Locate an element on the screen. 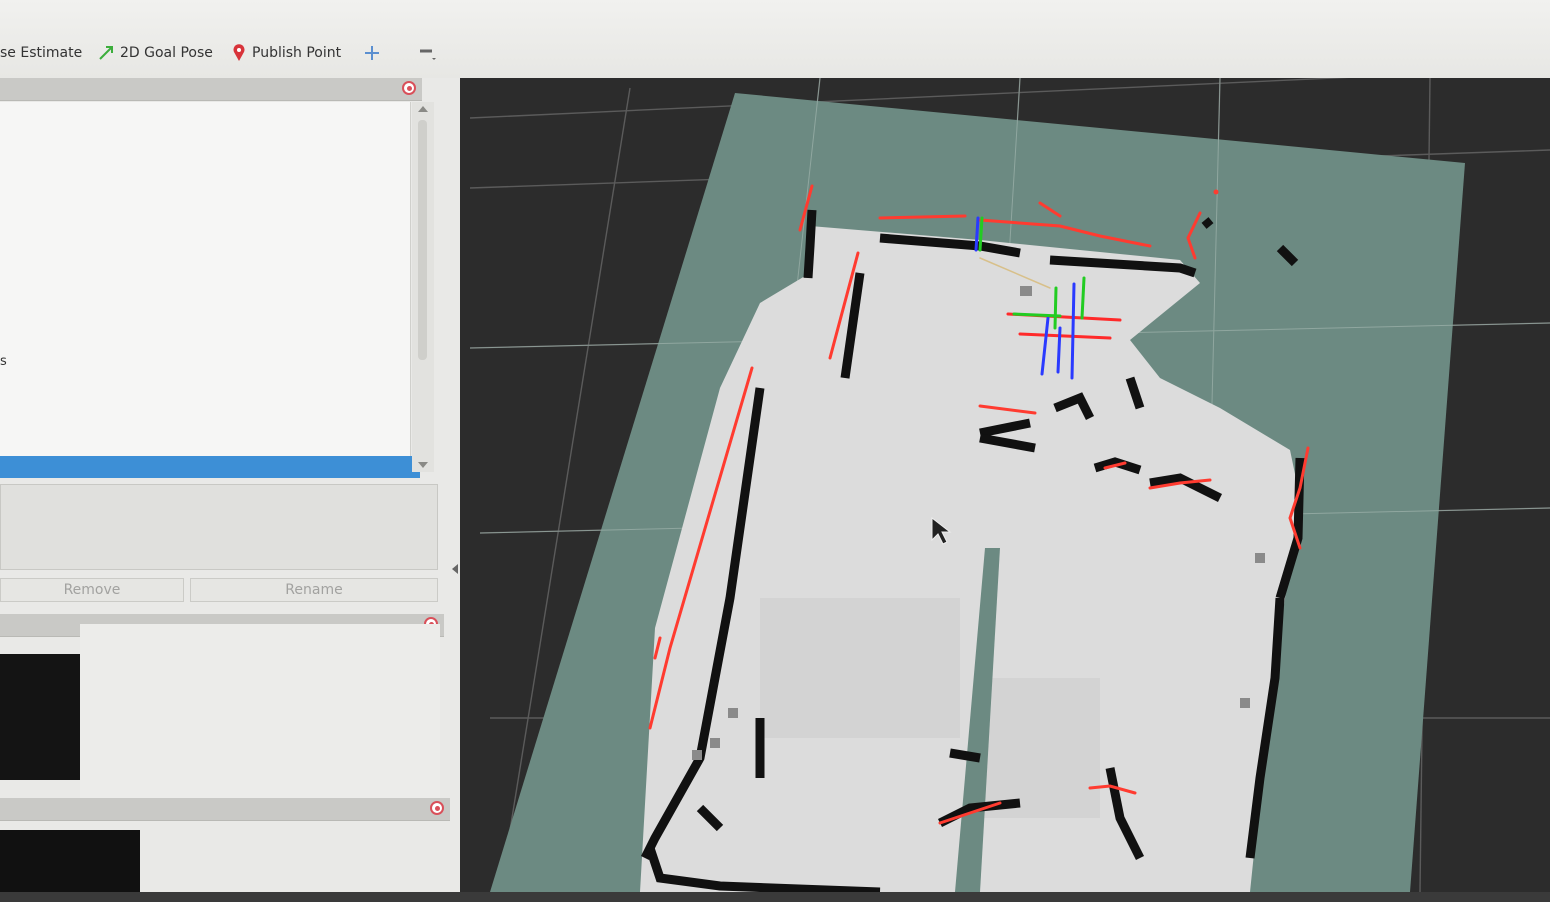  minus-dropdown-icon is located at coordinates (428, 54).